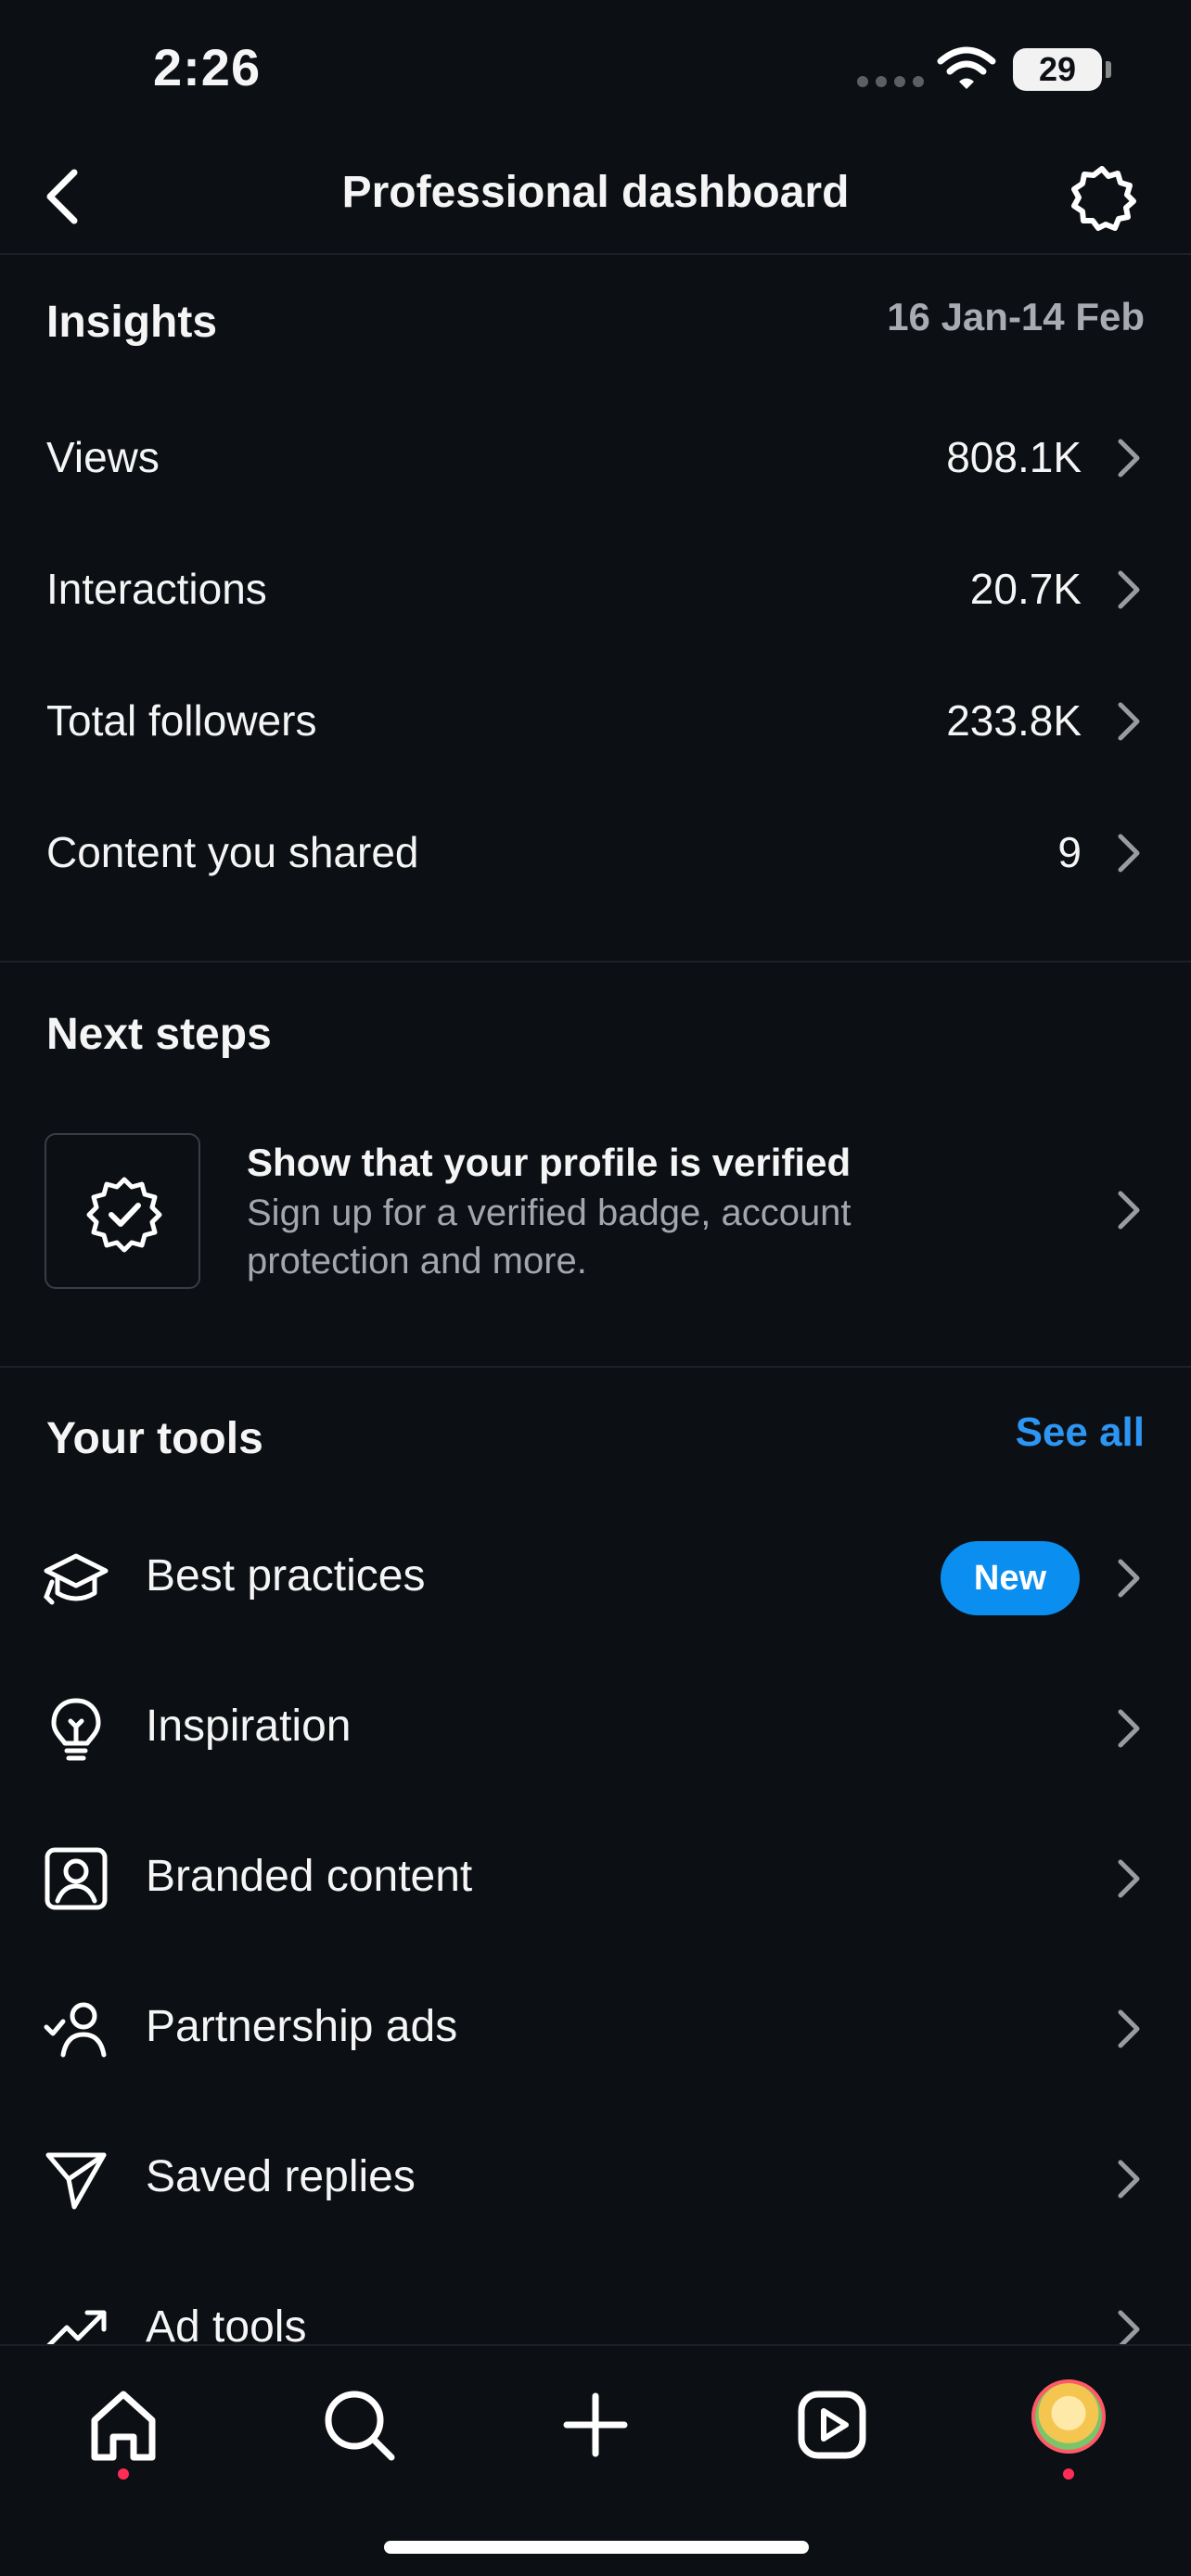  What do you see at coordinates (966, 67) in the screenshot?
I see `wifi-icon` at bounding box center [966, 67].